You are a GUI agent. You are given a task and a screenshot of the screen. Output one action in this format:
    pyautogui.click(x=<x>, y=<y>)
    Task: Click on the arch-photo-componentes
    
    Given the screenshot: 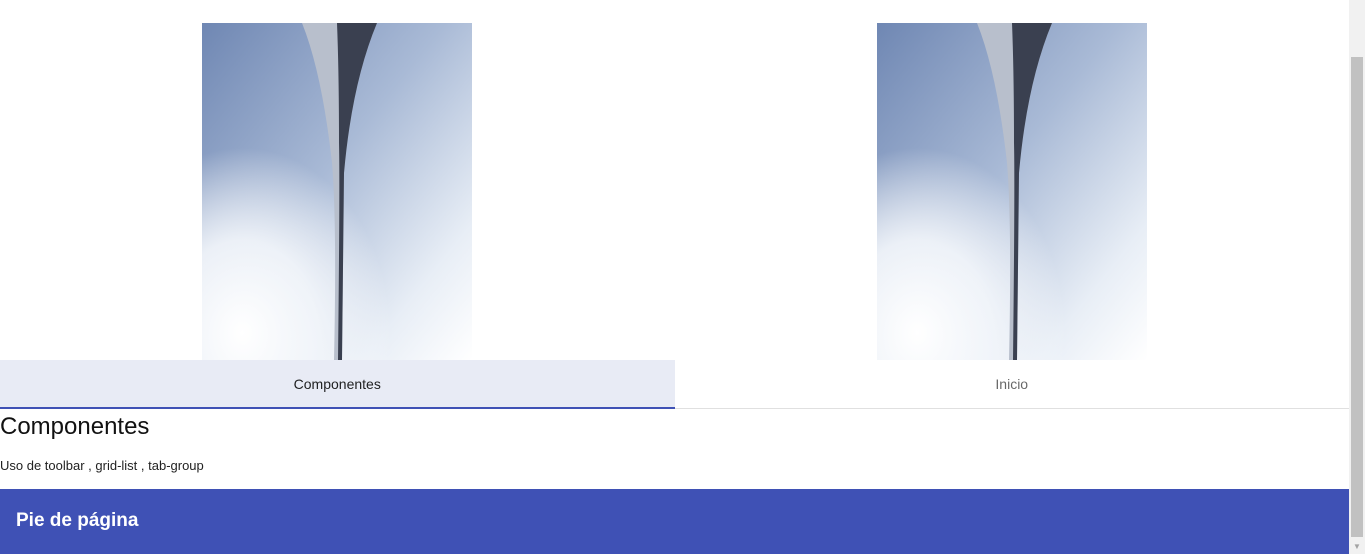 What is the action you would take?
    pyautogui.click(x=337, y=191)
    